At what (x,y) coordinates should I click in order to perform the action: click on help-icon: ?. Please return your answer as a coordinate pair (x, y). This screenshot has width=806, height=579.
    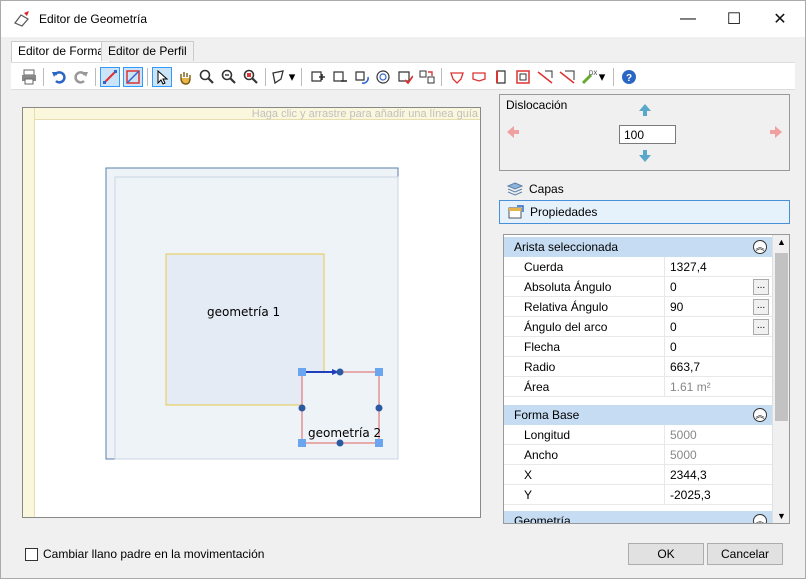
    Looking at the image, I should click on (629, 77).